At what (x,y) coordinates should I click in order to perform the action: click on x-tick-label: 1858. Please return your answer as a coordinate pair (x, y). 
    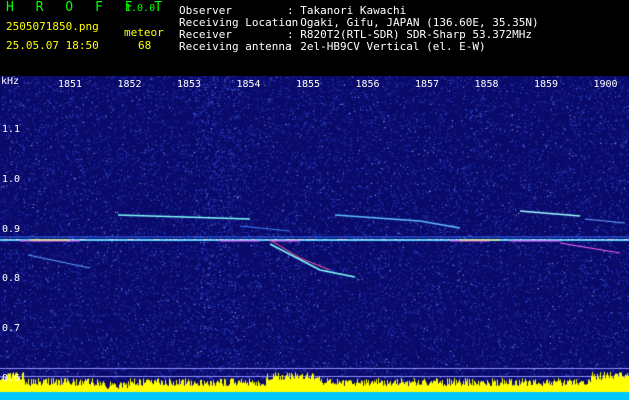
    Looking at the image, I should click on (486, 84).